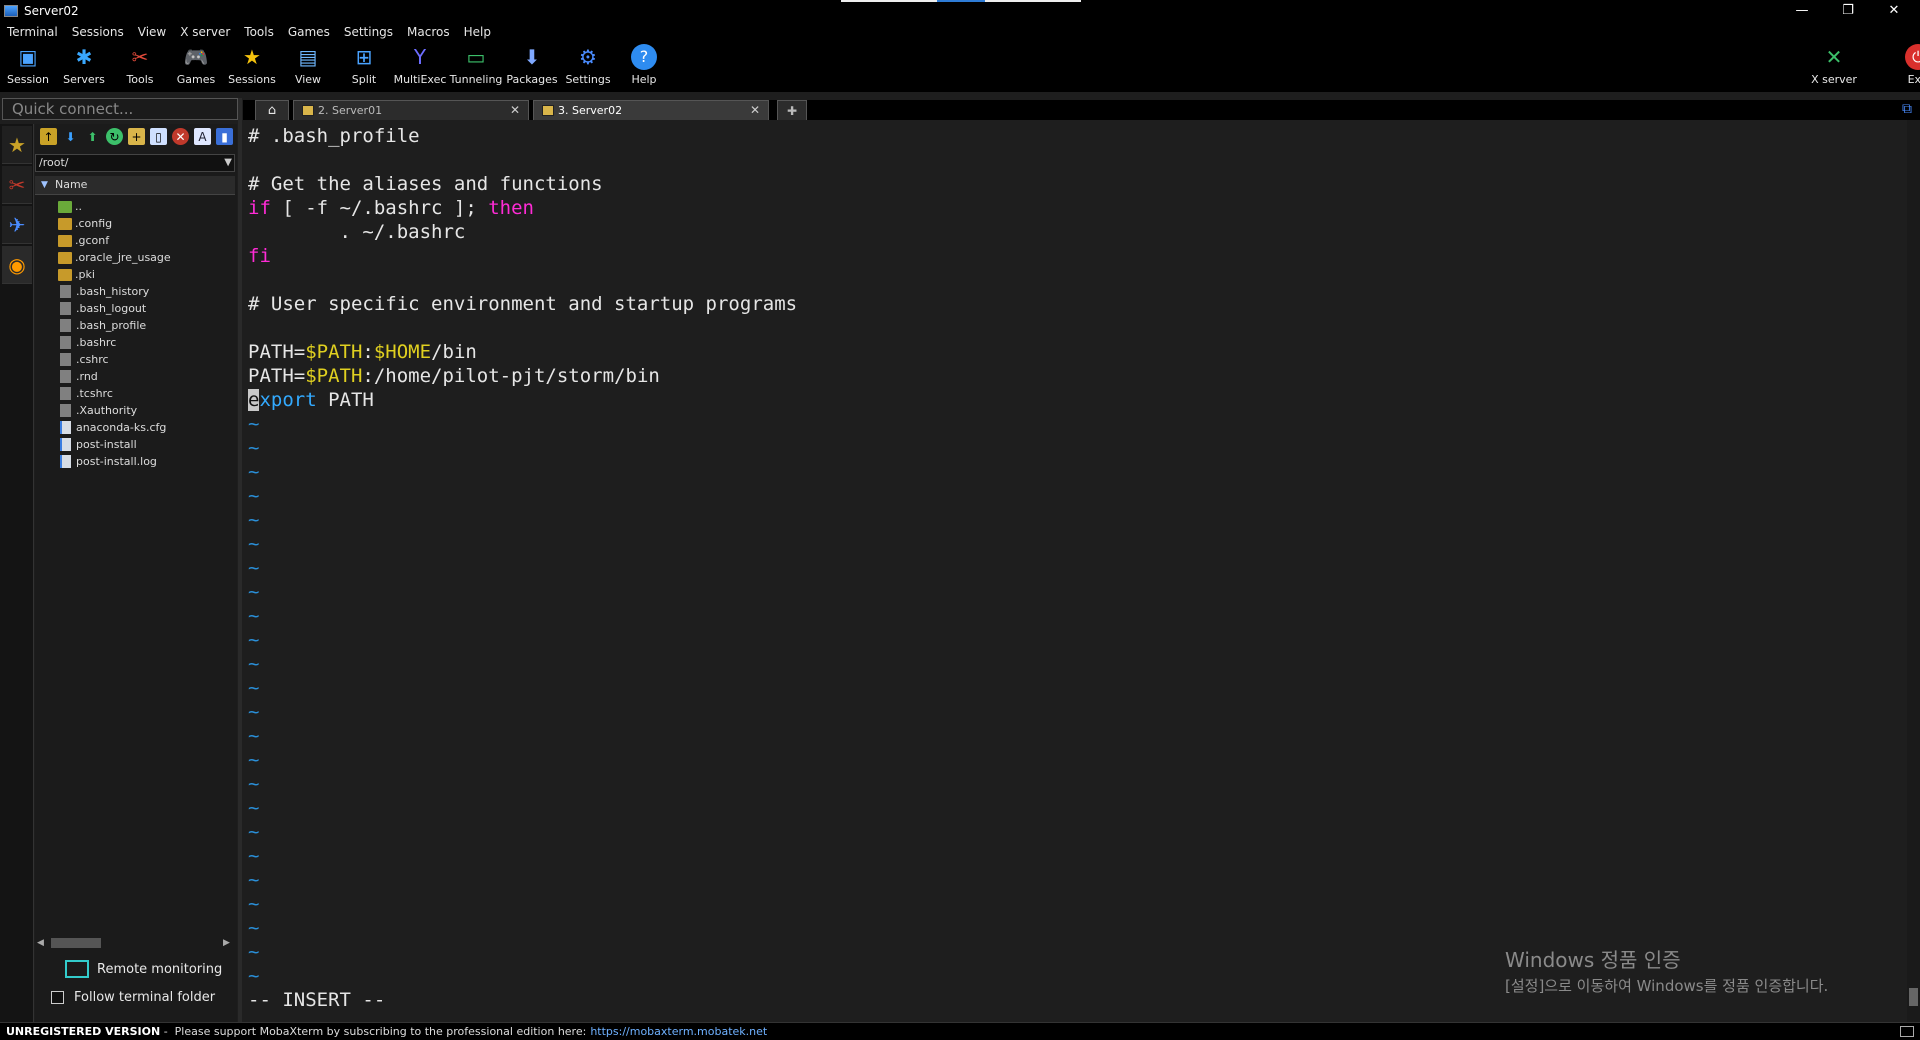 Image resolution: width=1920 pixels, height=1040 pixels. What do you see at coordinates (651, 110) in the screenshot?
I see `tab-server02: 3. Server02 ✕` at bounding box center [651, 110].